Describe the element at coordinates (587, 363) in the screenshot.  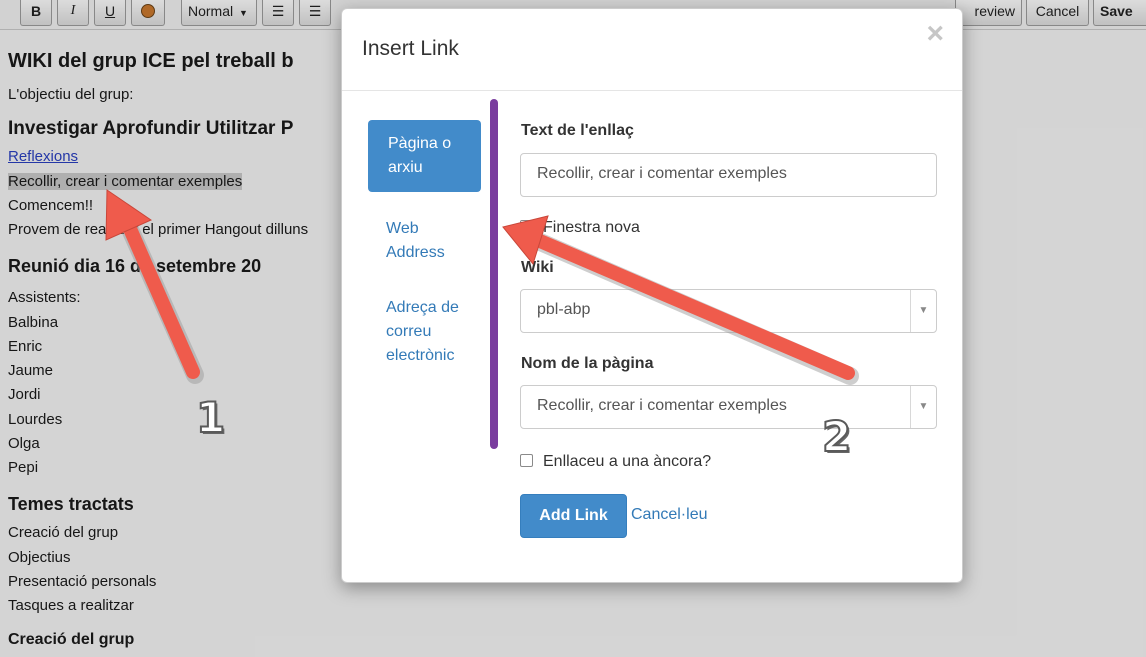
I see `page-name-label: Nom de la pàgina` at that location.